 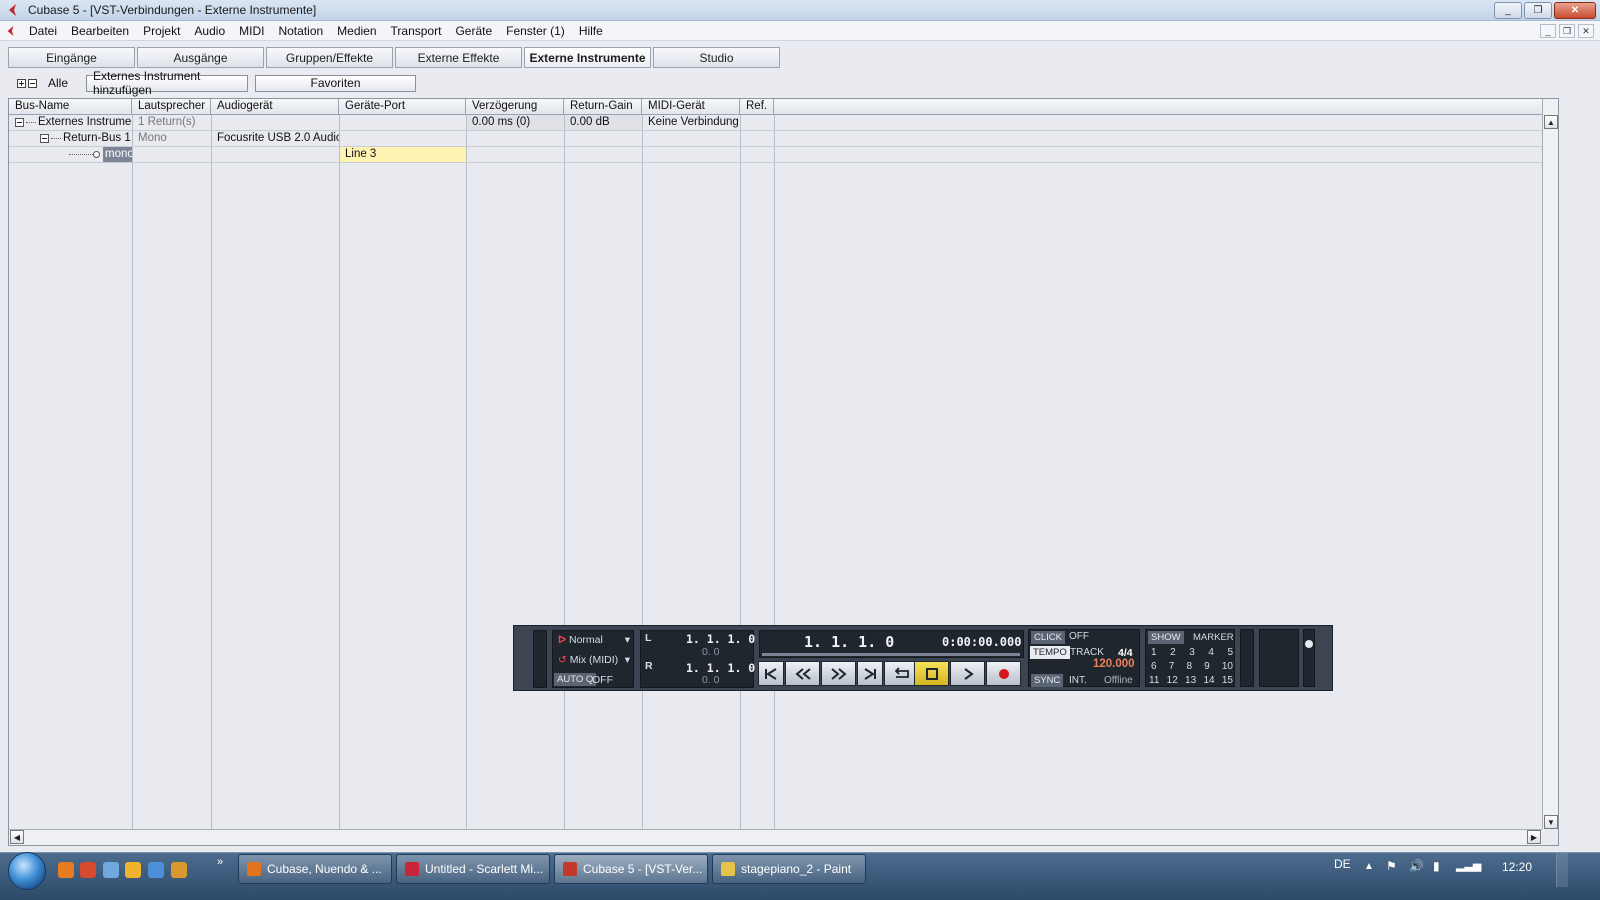 I want to click on scroll-right-icon: ▶, so click(x=1534, y=837).